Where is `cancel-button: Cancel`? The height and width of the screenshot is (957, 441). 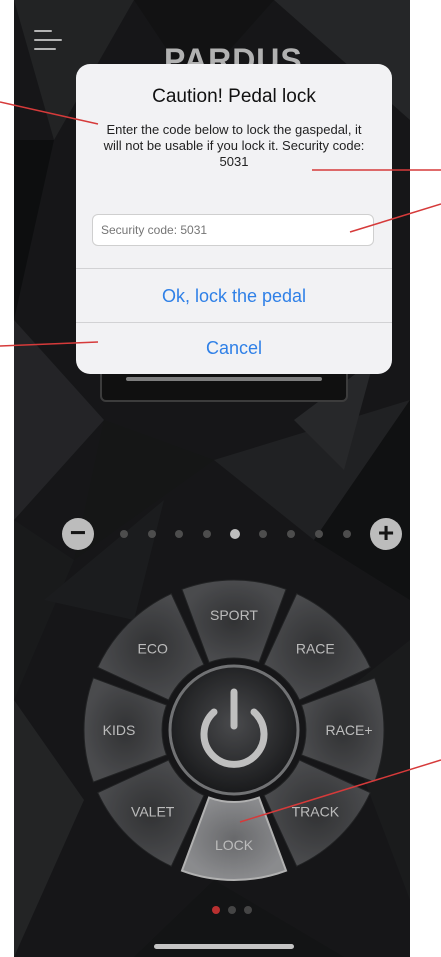 cancel-button: Cancel is located at coordinates (234, 348).